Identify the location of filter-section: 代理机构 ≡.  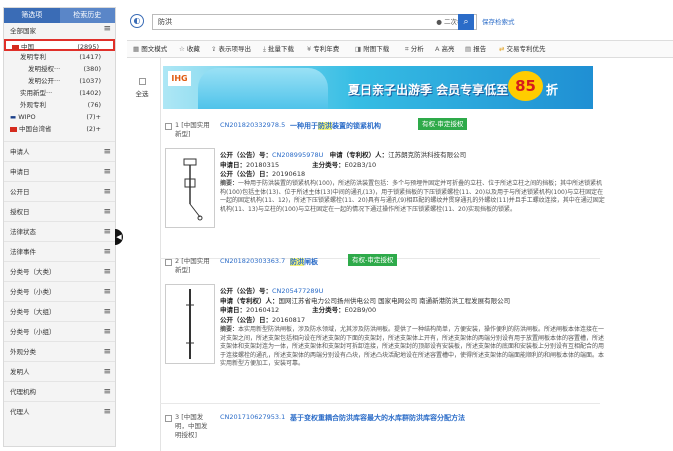
(59, 391).